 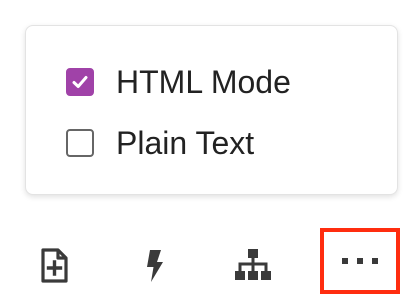 I want to click on more-horizontal-icon, so click(x=360, y=261).